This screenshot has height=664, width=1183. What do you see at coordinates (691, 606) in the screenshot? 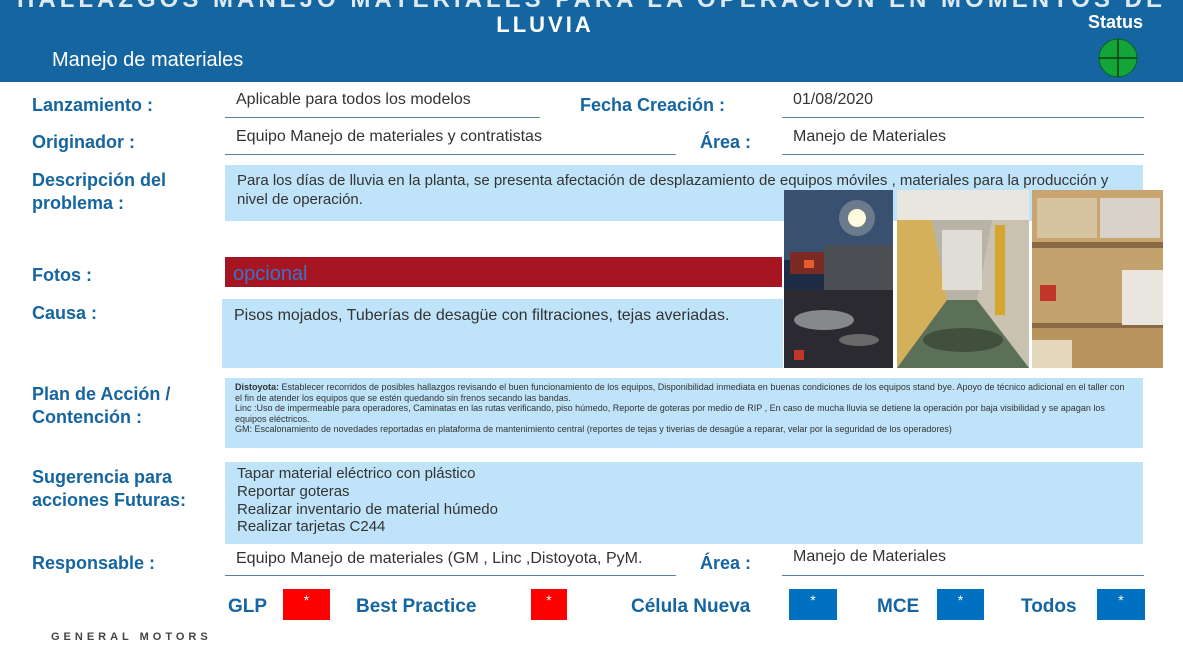
I see `celula-nueva-label: Célula Nueva` at bounding box center [691, 606].